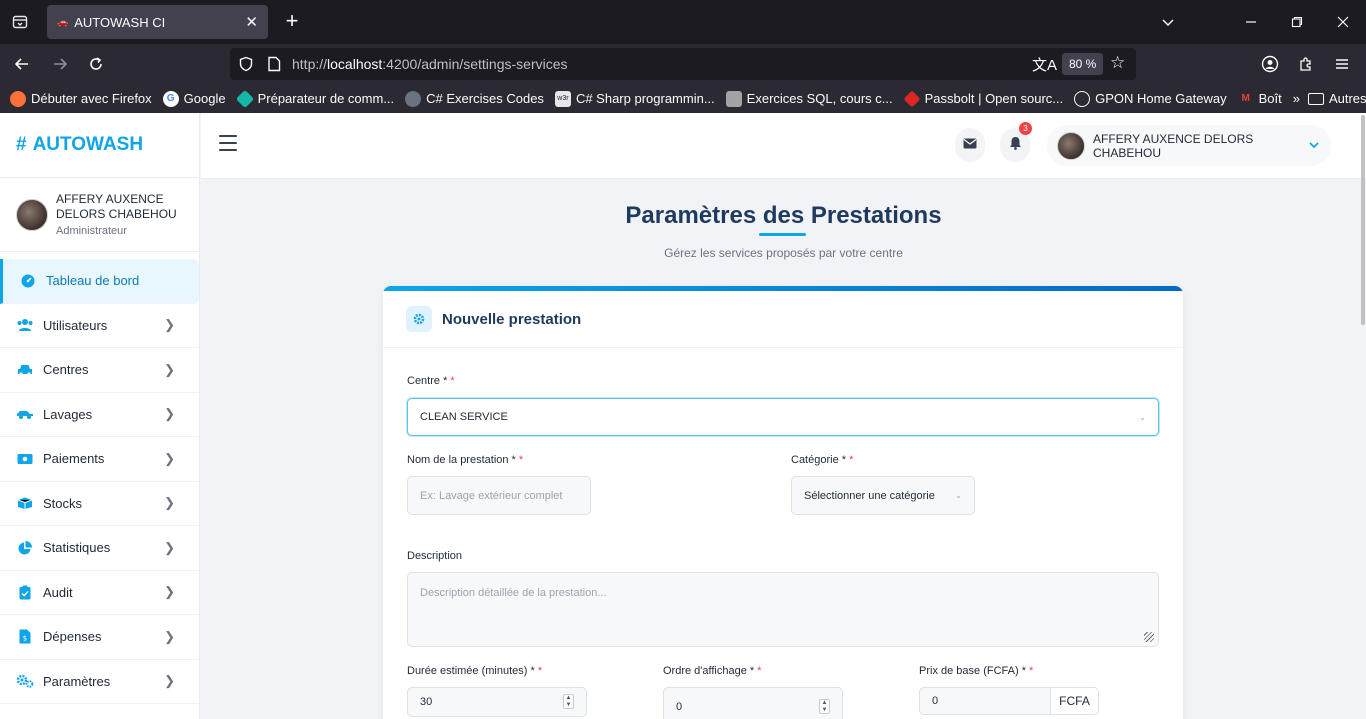  Describe the element at coordinates (1270, 64) in the screenshot. I see `account-icon` at that location.